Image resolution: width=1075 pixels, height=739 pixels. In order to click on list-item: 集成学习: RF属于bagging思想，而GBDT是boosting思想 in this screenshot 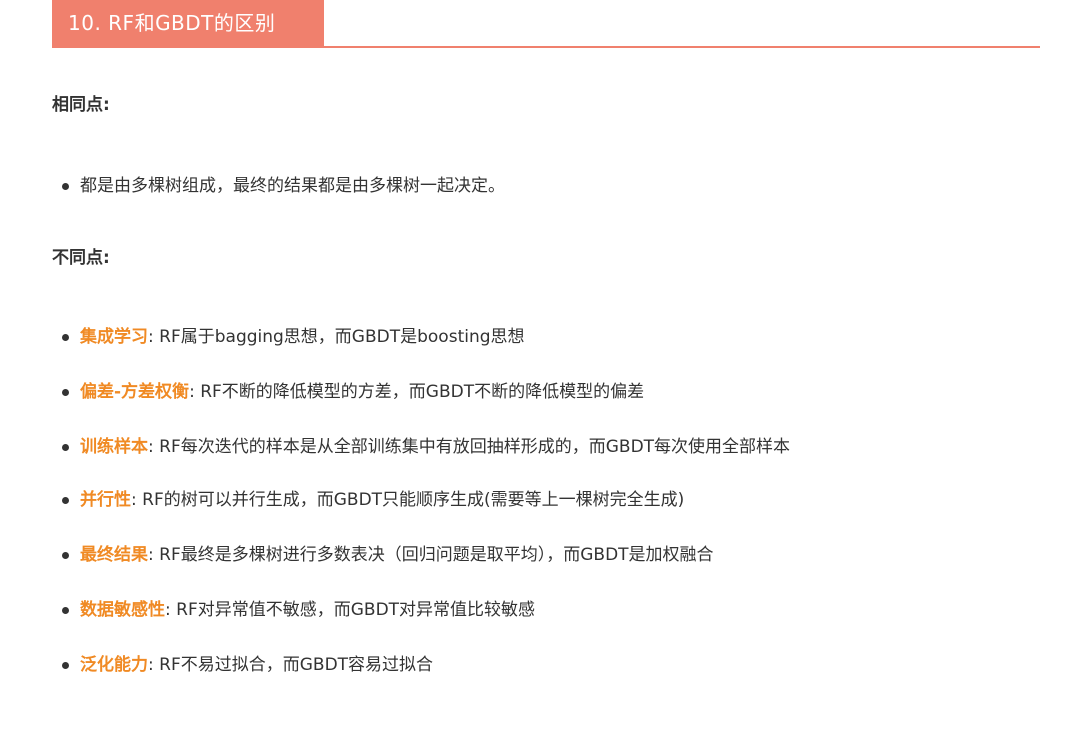, I will do `click(557, 337)`.